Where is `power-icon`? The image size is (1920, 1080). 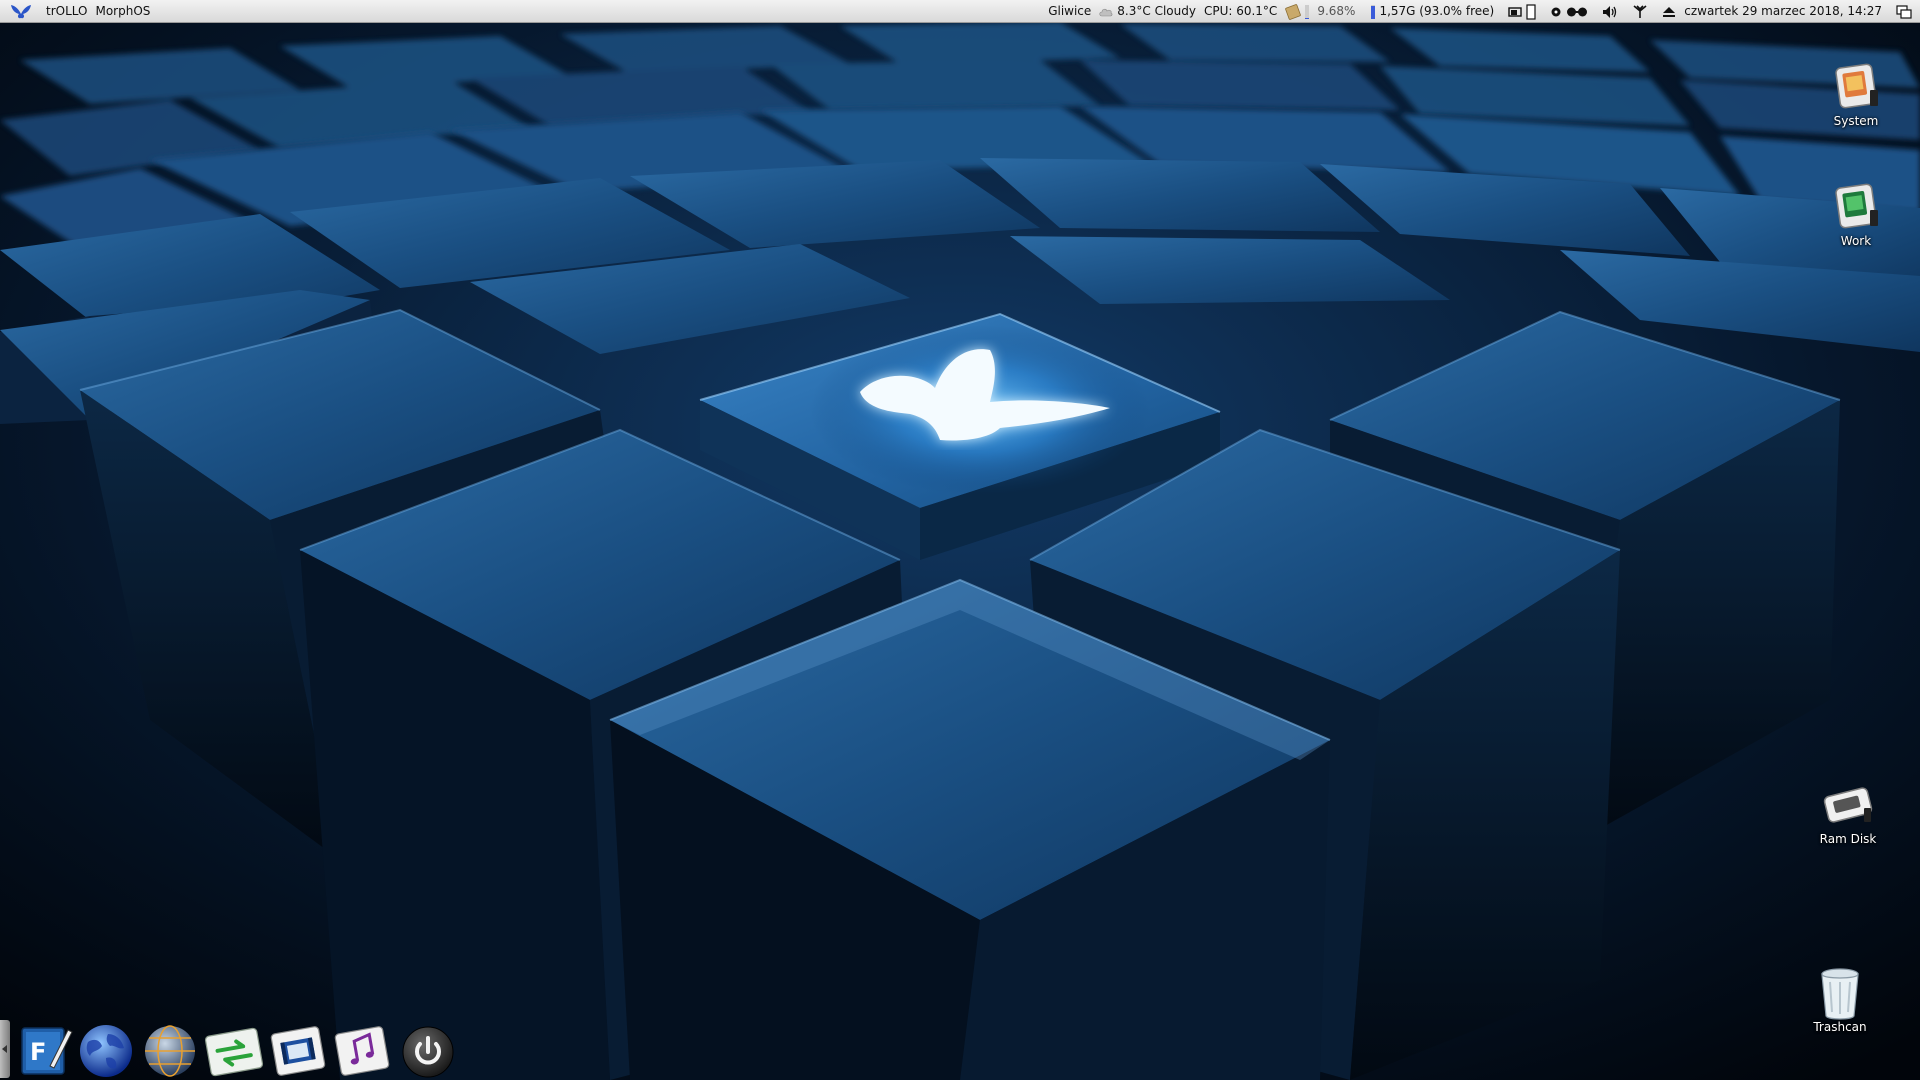
power-icon is located at coordinates (428, 1052).